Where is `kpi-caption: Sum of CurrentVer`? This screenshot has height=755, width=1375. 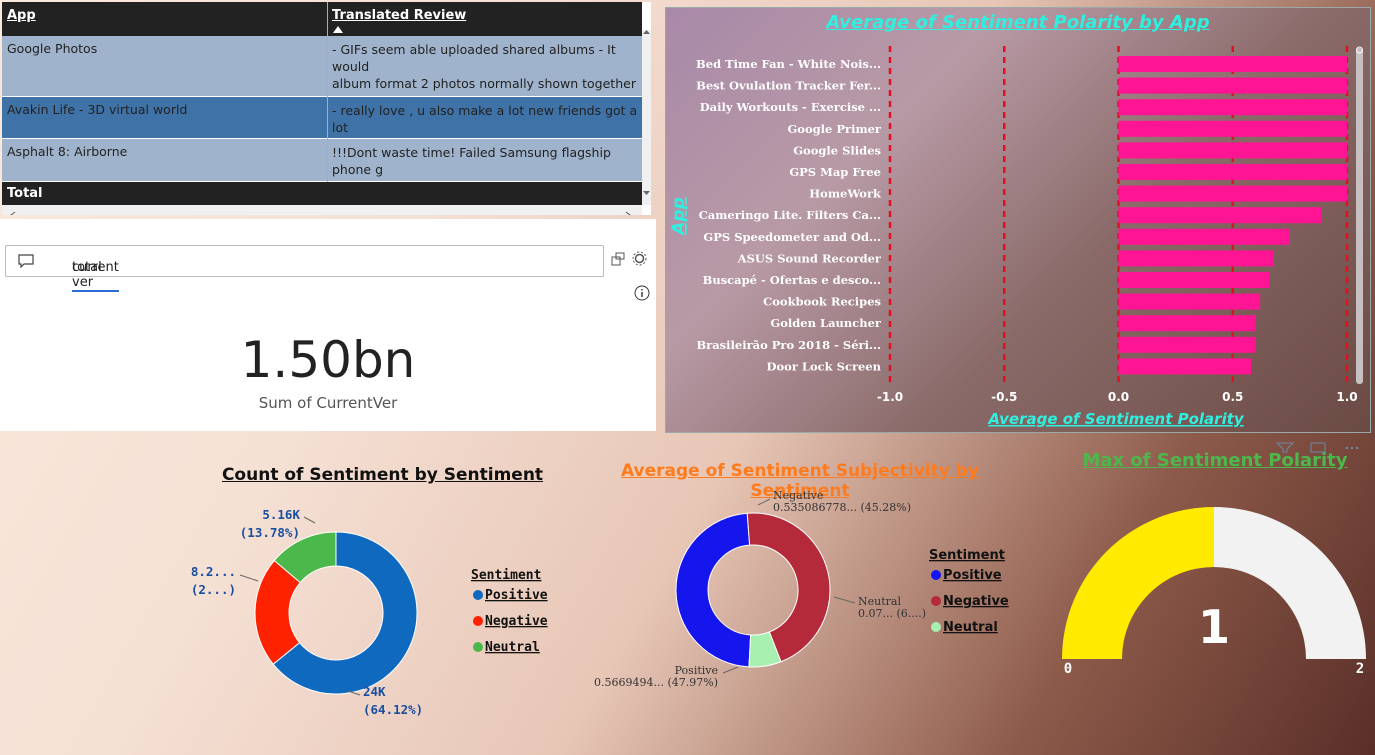
kpi-caption: Sum of CurrentVer is located at coordinates (328, 403).